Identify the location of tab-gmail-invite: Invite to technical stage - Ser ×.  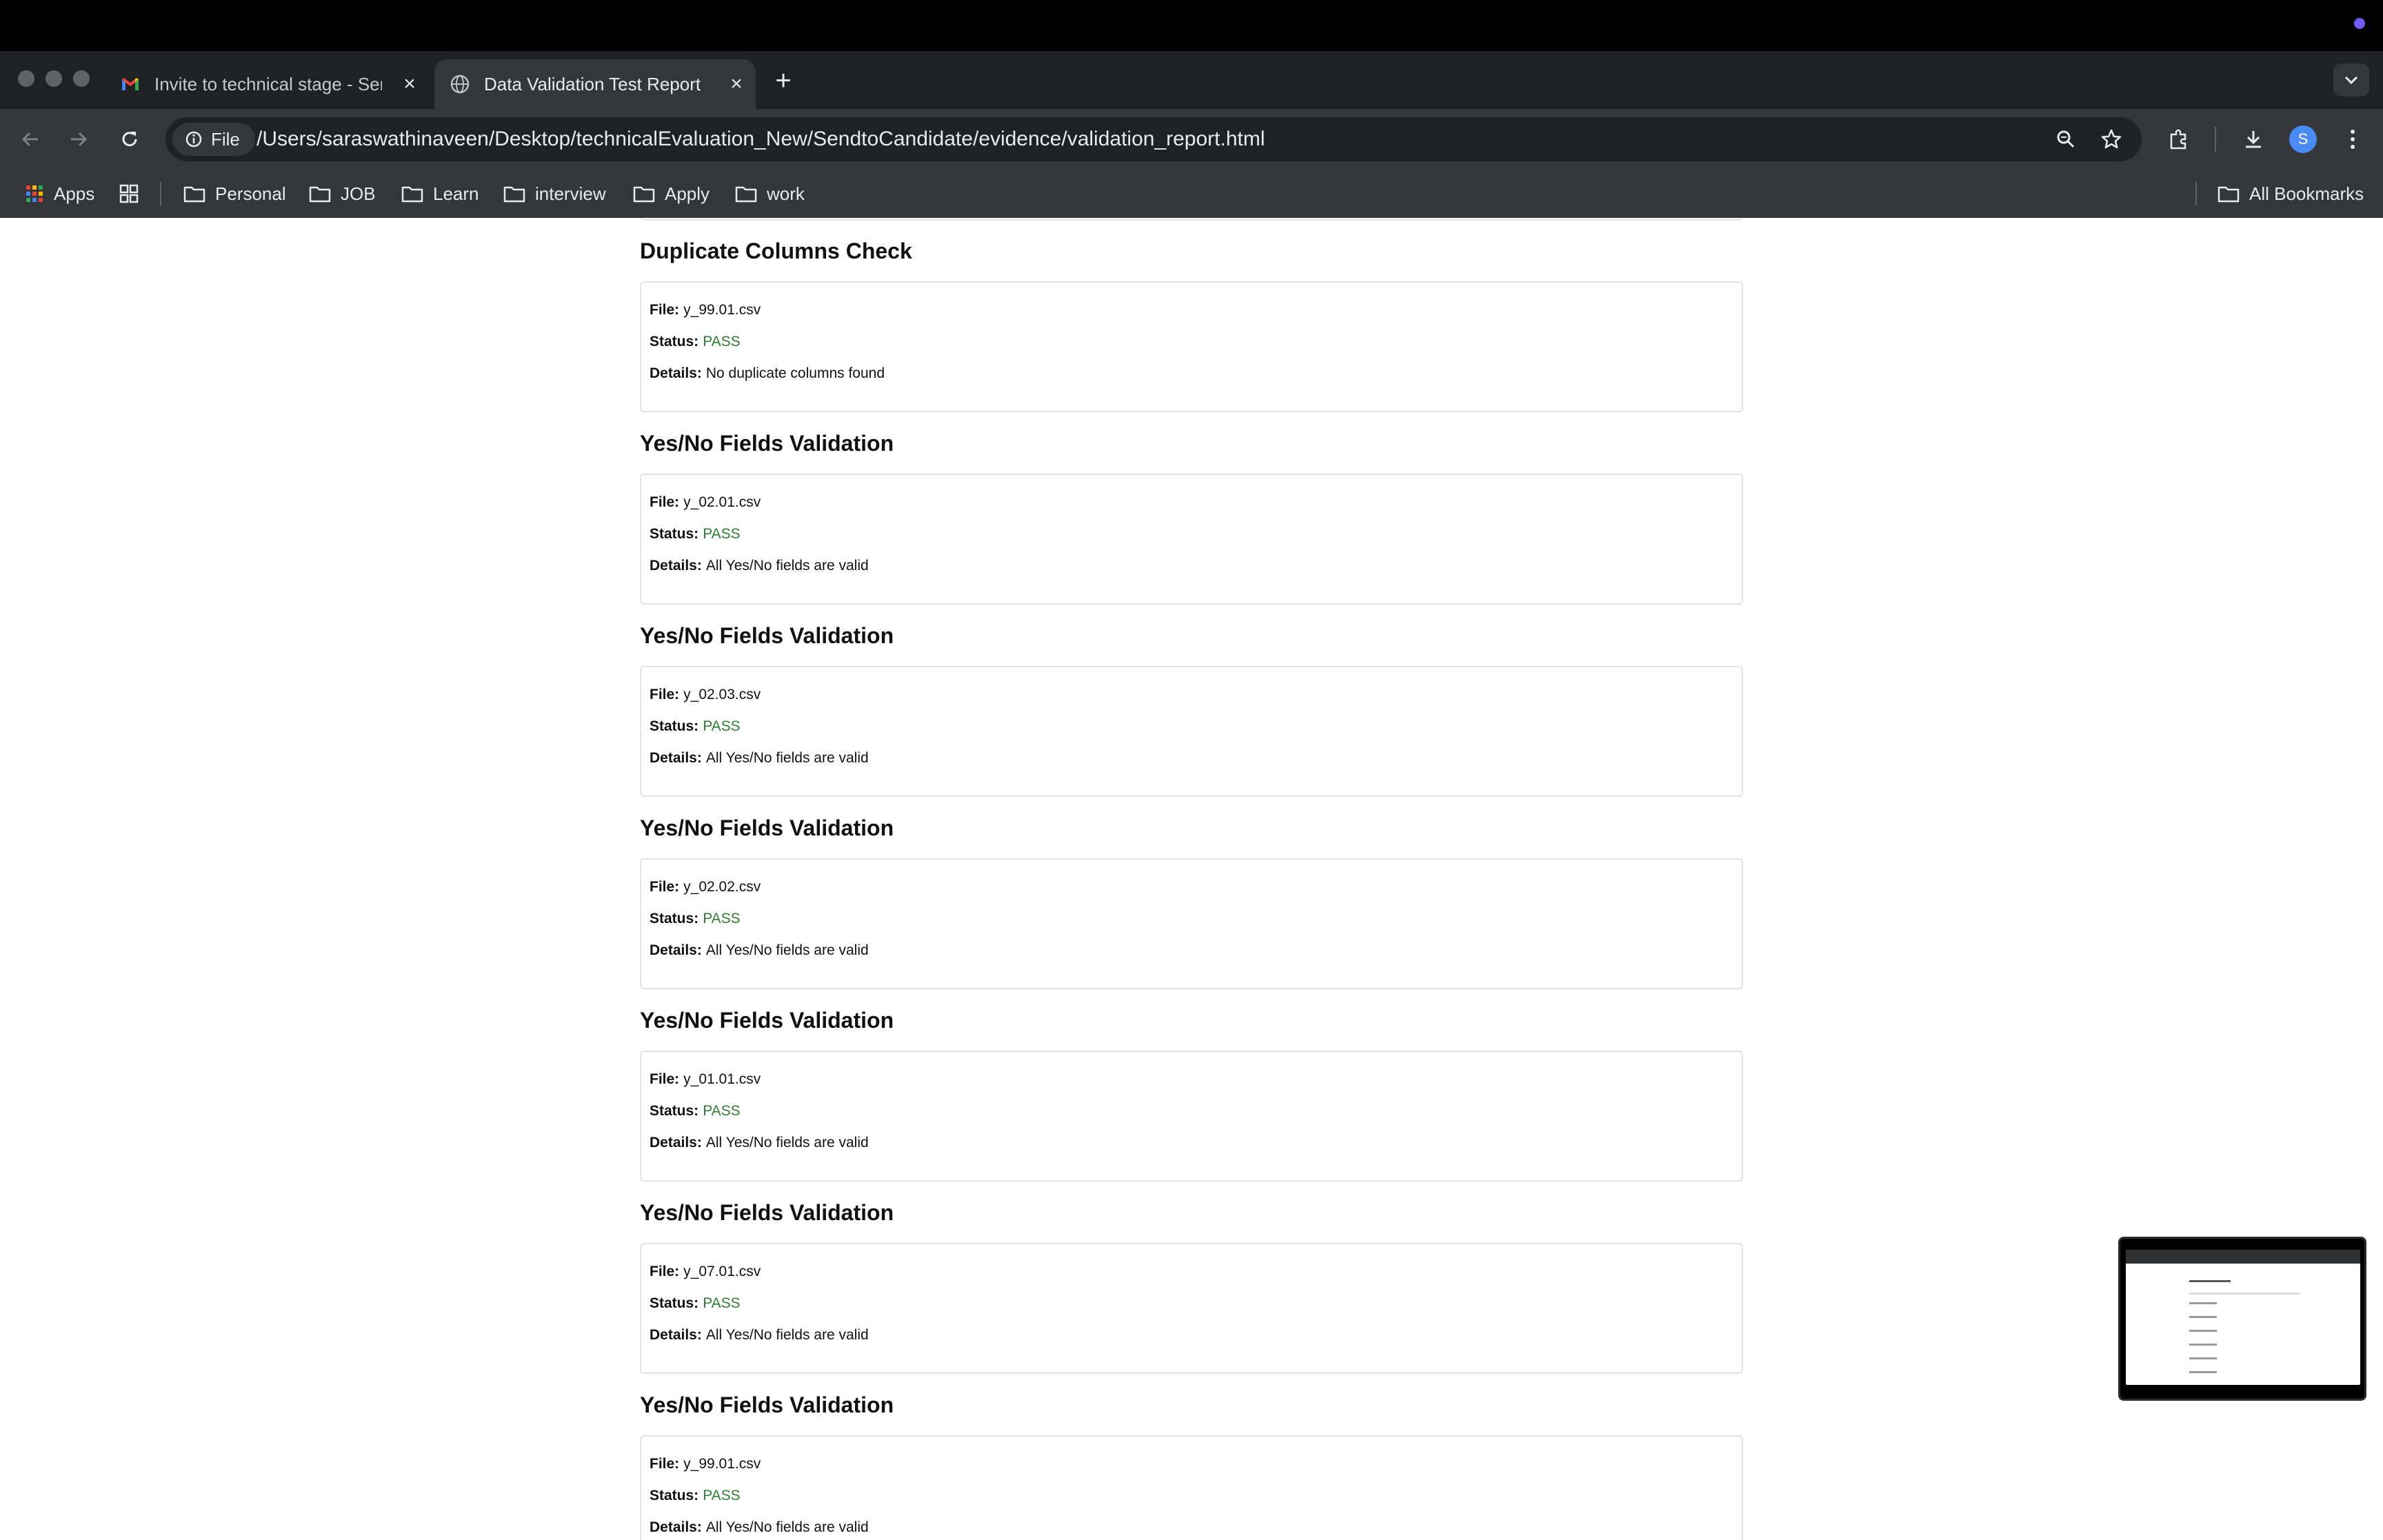
(267, 84).